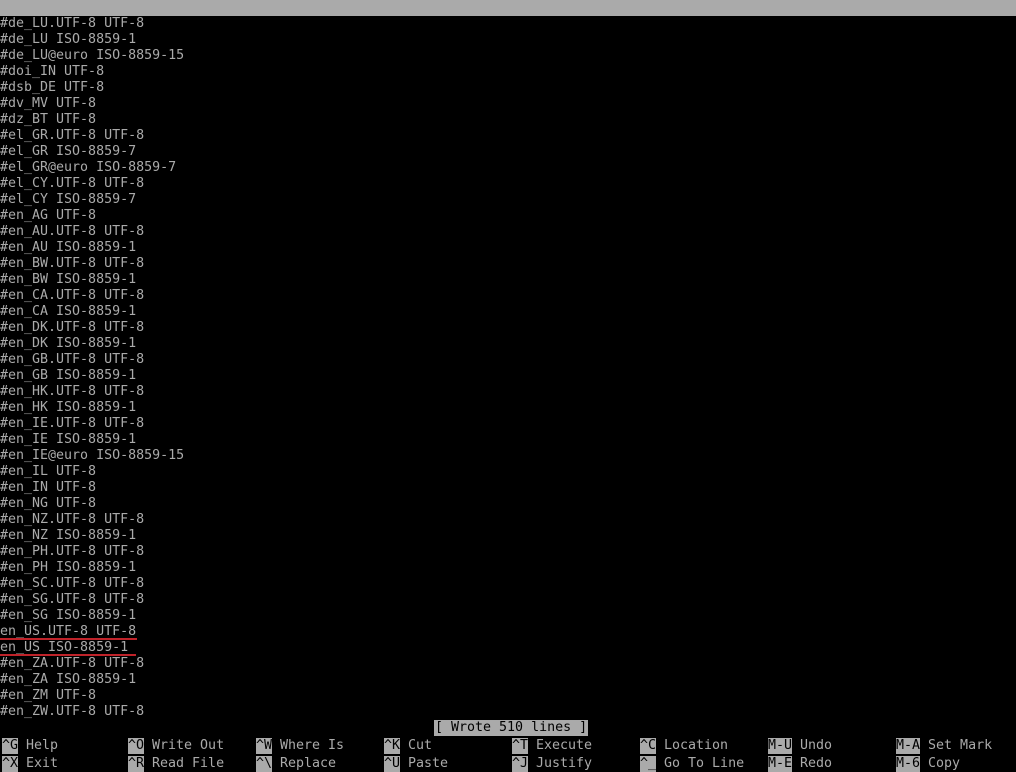 This screenshot has height=772, width=1016. I want to click on help-shortcut: ^O Write Out, so click(176, 746).